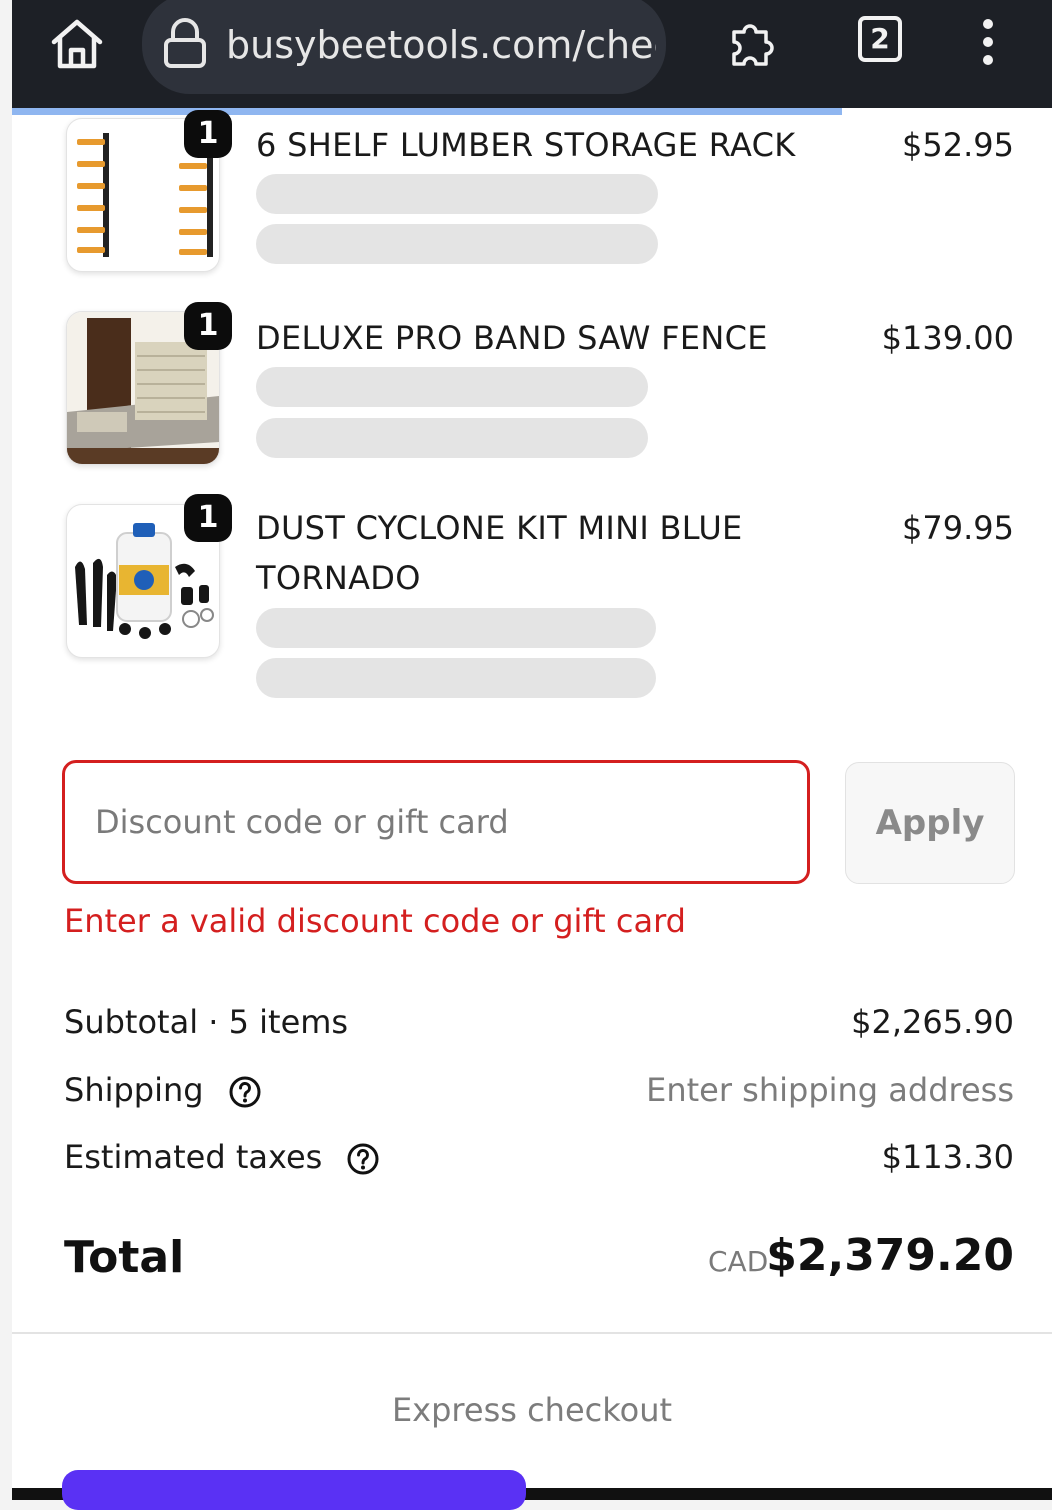  Describe the element at coordinates (752, 42) in the screenshot. I see `extensions-icon` at that location.